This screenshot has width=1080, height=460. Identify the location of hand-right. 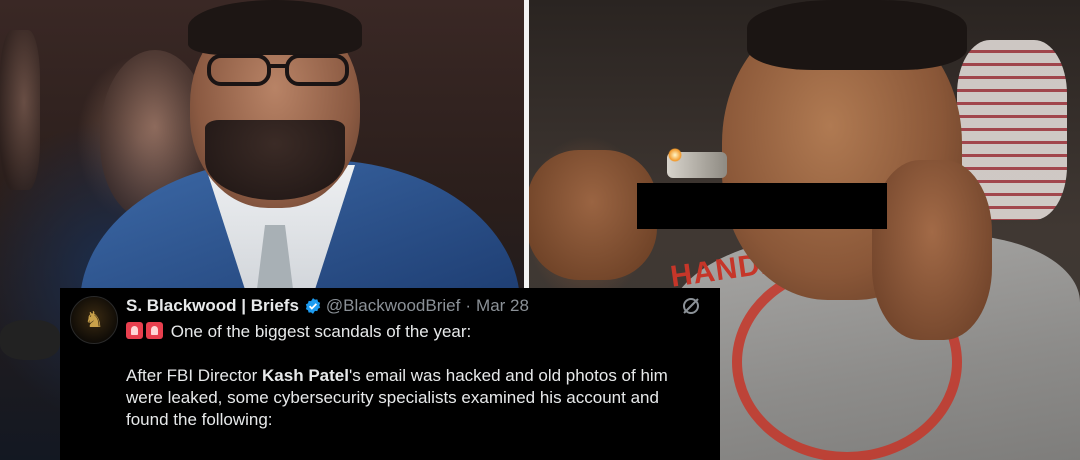
(932, 250).